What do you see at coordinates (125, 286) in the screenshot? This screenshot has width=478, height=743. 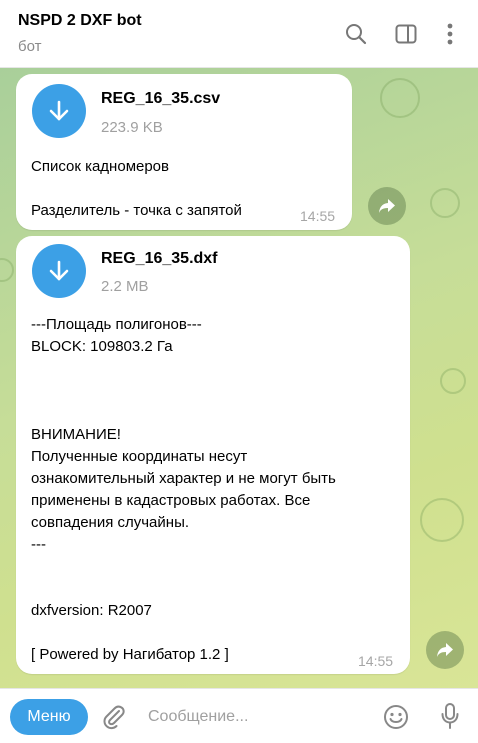 I see `file-size: 2.2 MB` at bounding box center [125, 286].